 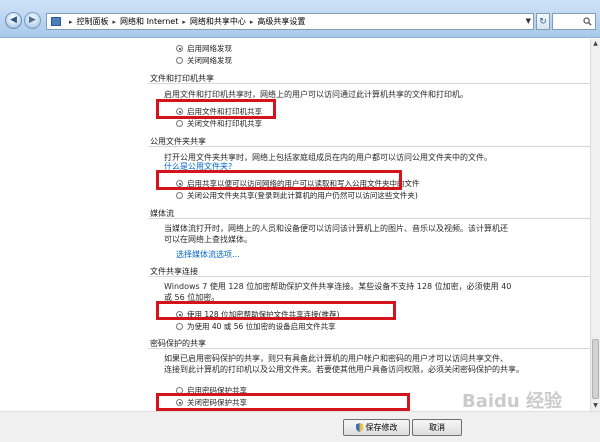 What do you see at coordinates (224, 123) in the screenshot?
I see `radio-label: 关闭文件和打印机共享` at bounding box center [224, 123].